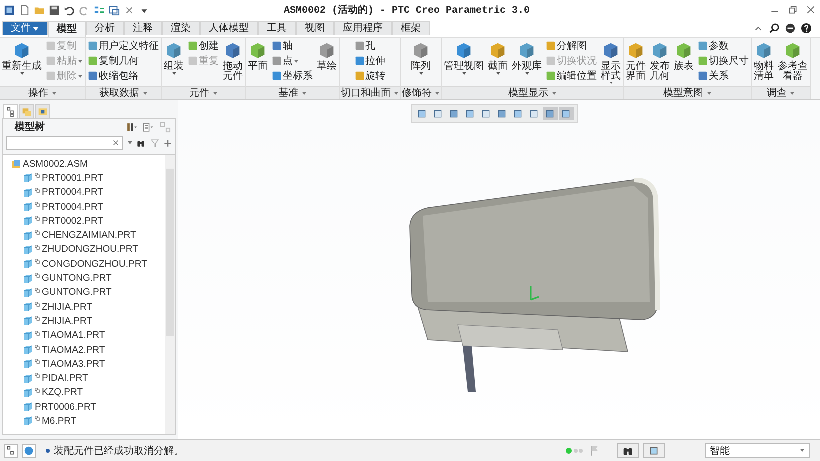  I want to click on link-icon, so click(37, 333).